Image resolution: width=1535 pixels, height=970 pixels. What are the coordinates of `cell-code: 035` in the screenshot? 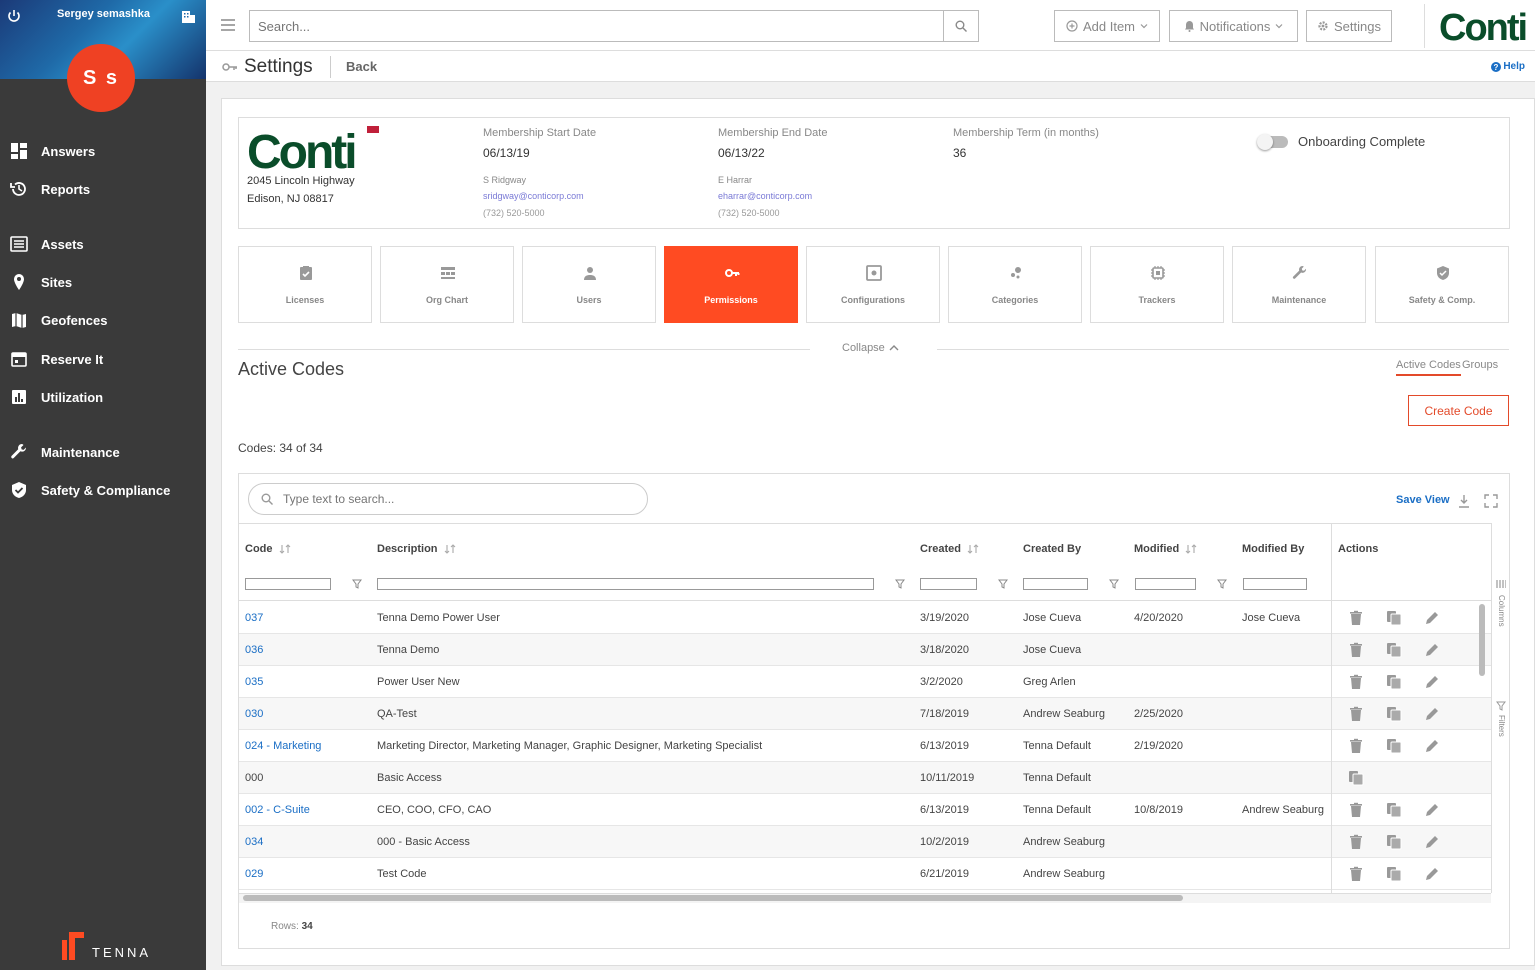 It's located at (254, 682).